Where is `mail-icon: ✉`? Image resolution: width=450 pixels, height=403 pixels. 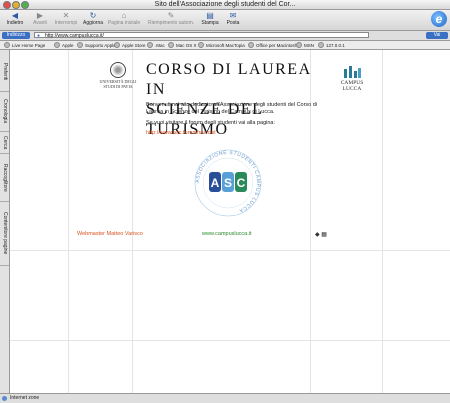 mail-icon: ✉ is located at coordinates (233, 15).